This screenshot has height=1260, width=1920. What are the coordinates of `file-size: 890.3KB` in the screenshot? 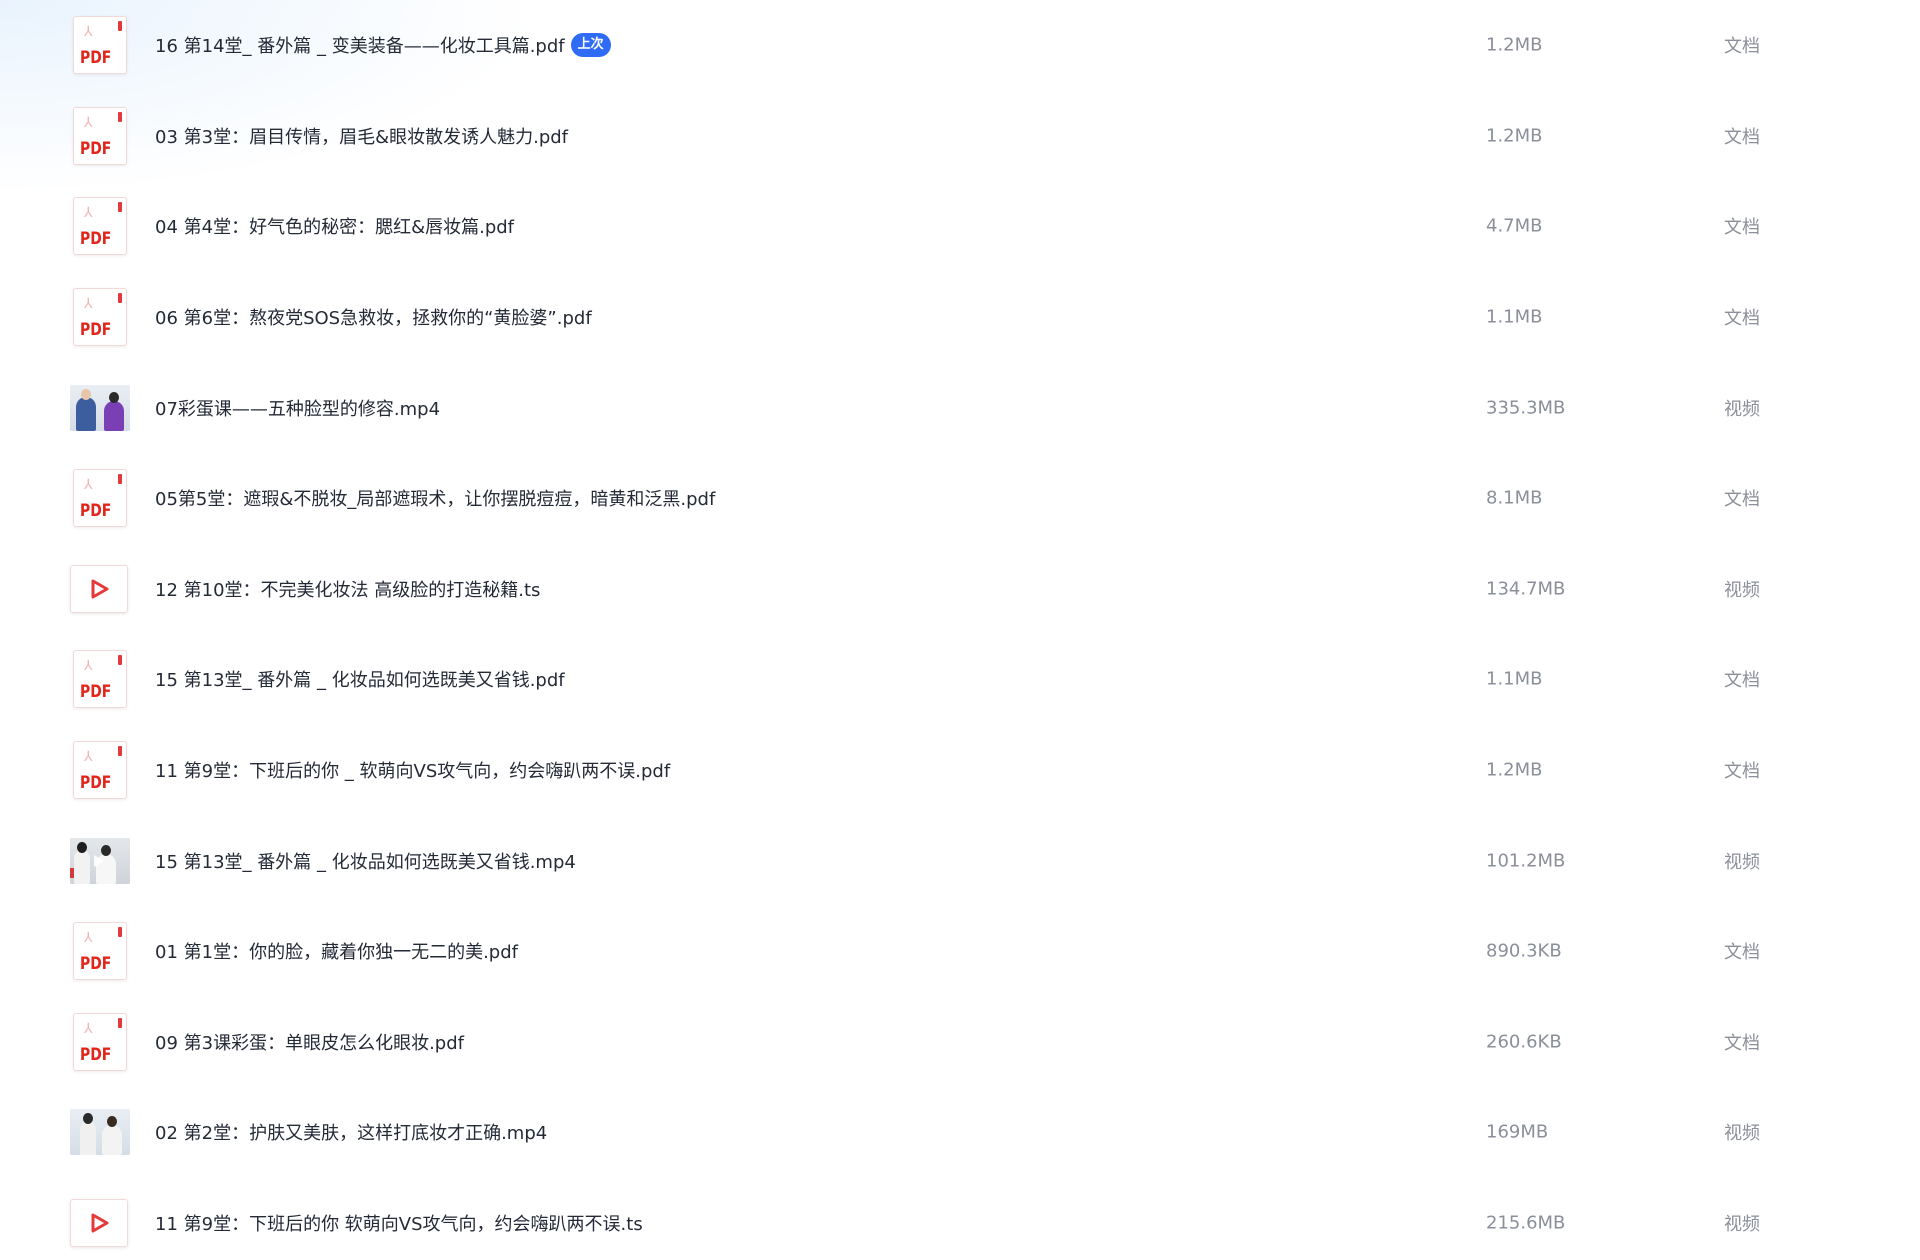 It's located at (1524, 951).